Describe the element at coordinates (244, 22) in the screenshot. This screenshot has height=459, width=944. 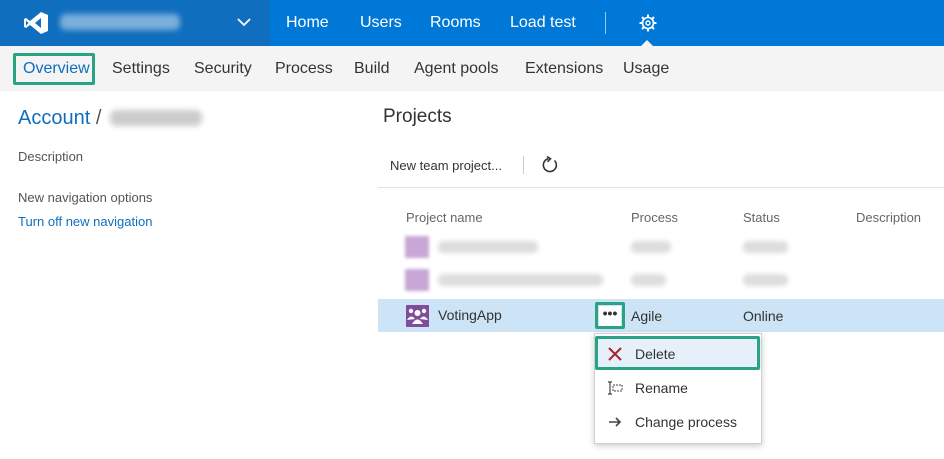
I see `chevron-down-icon` at that location.